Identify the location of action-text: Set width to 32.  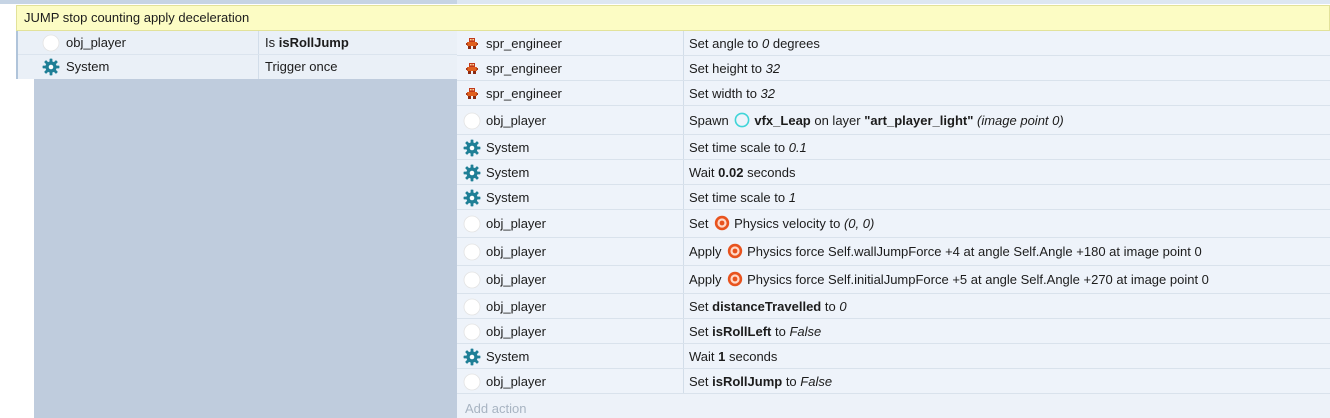
(732, 93).